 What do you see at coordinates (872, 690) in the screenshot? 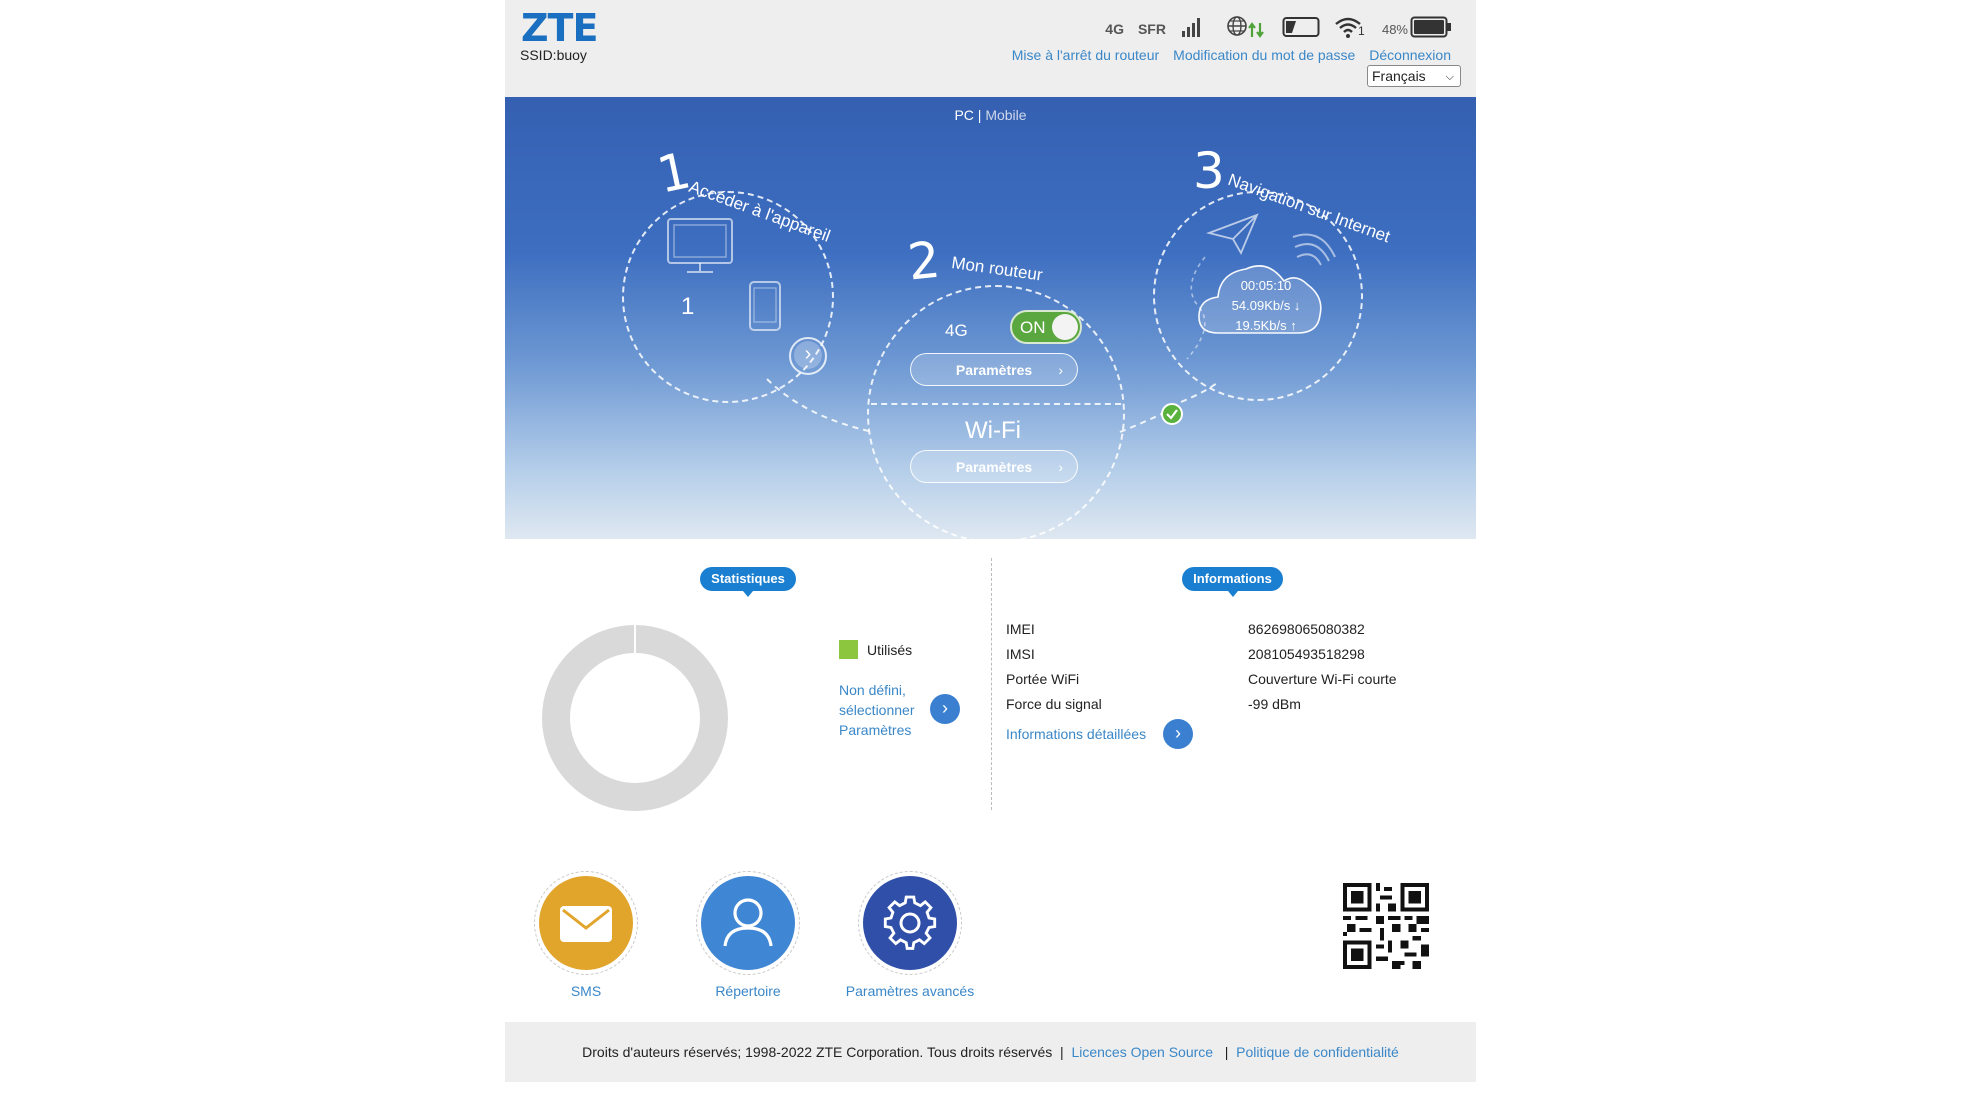
I see `set-plan-line1: Non défini,` at bounding box center [872, 690].